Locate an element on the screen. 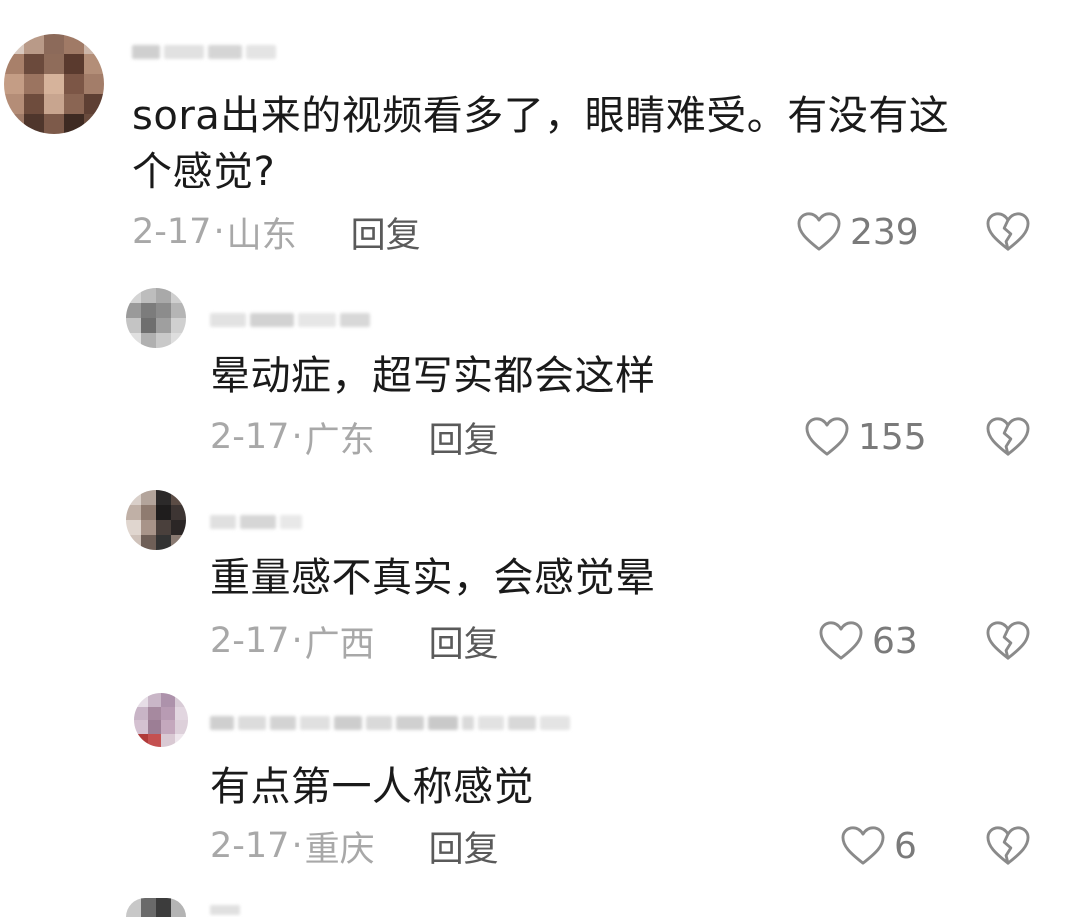 This screenshot has height=917, width=1080. comment-text-line: sora出来的视频看多了，眼睛难受。有没有这 is located at coordinates (541, 116).